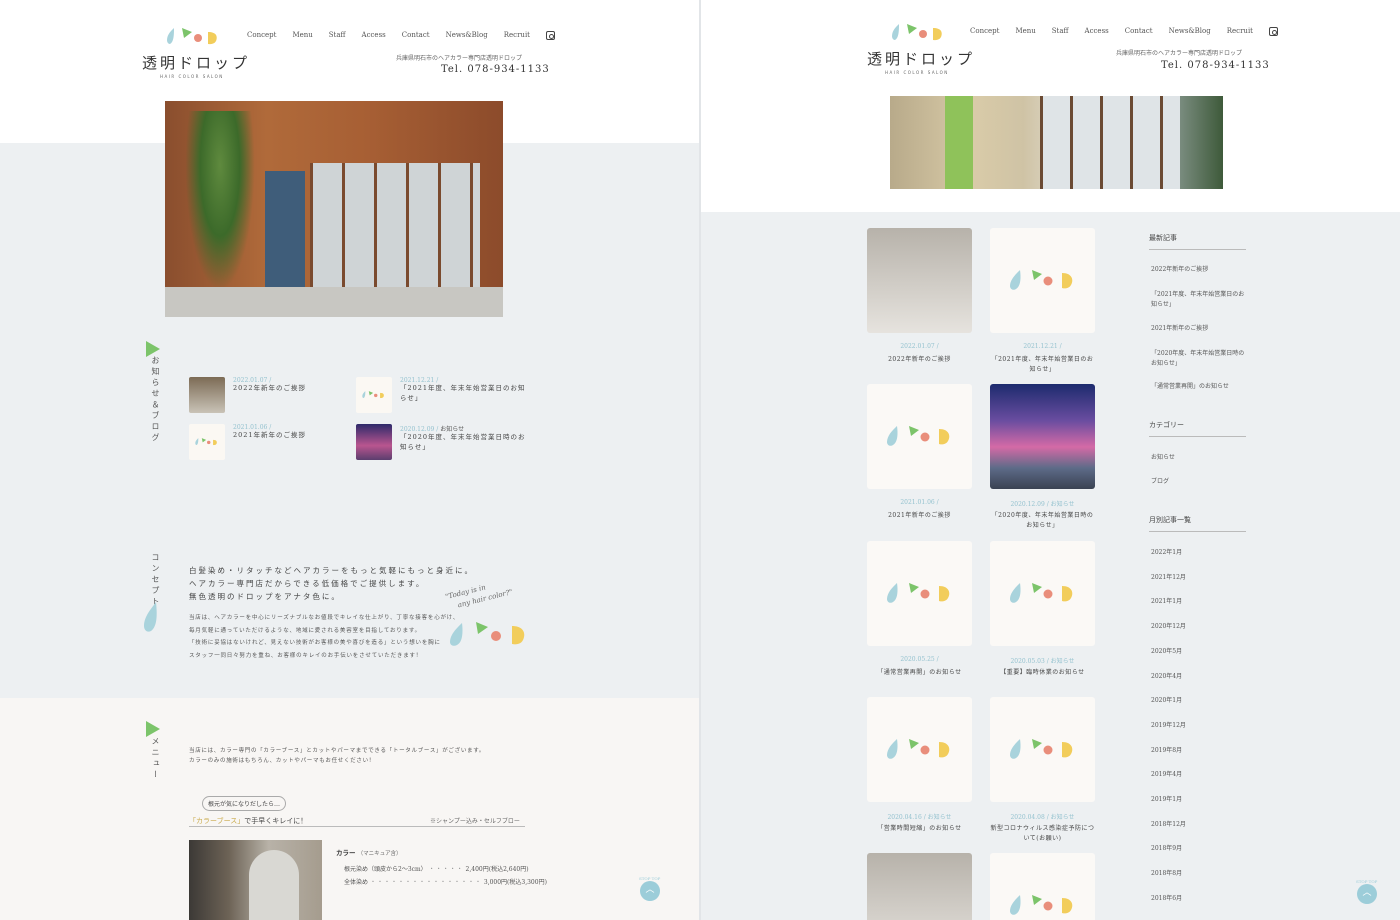  I want to click on news-item: 2020.12.09 / お知らせ 「2020年度、年末年始営業日時のお知らせ」, so click(441, 442).